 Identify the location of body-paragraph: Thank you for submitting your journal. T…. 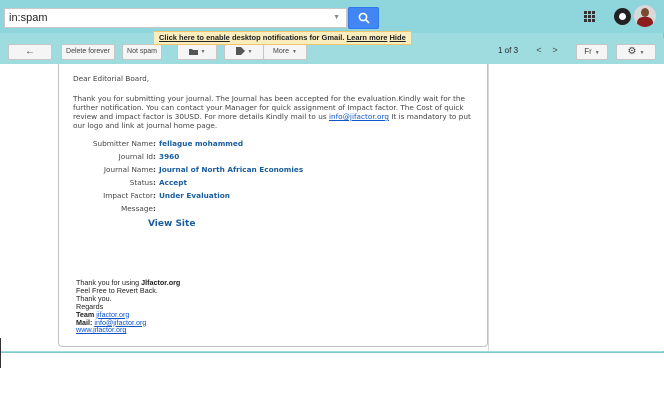
(278, 112).